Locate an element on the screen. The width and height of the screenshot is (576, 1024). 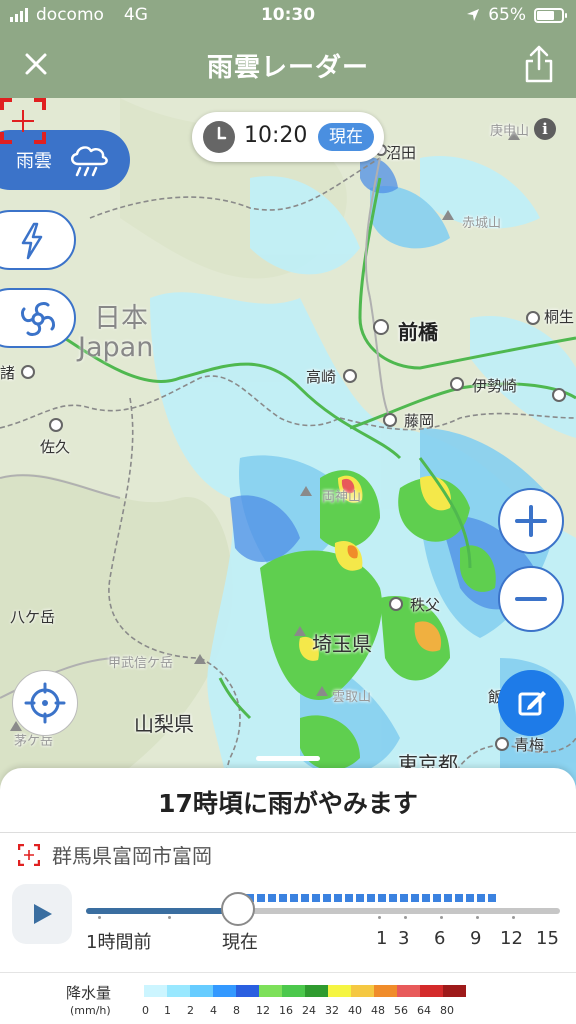
play-button is located at coordinates (42, 914).